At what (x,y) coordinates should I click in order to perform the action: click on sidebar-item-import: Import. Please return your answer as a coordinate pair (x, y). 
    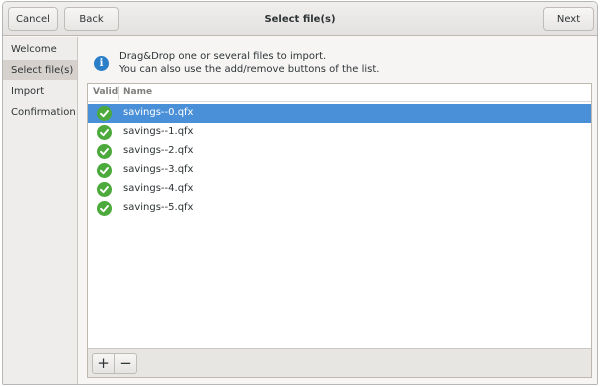
    Looking at the image, I should click on (40, 91).